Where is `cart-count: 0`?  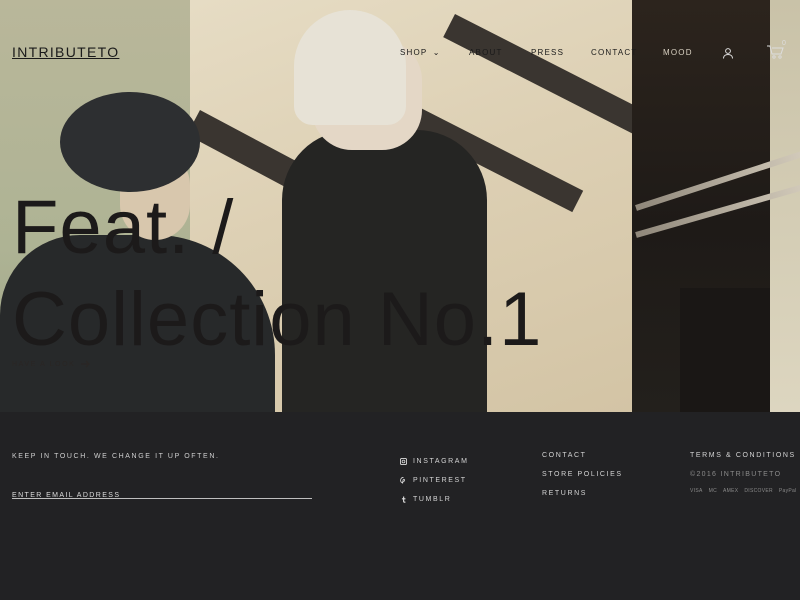 cart-count: 0 is located at coordinates (784, 43).